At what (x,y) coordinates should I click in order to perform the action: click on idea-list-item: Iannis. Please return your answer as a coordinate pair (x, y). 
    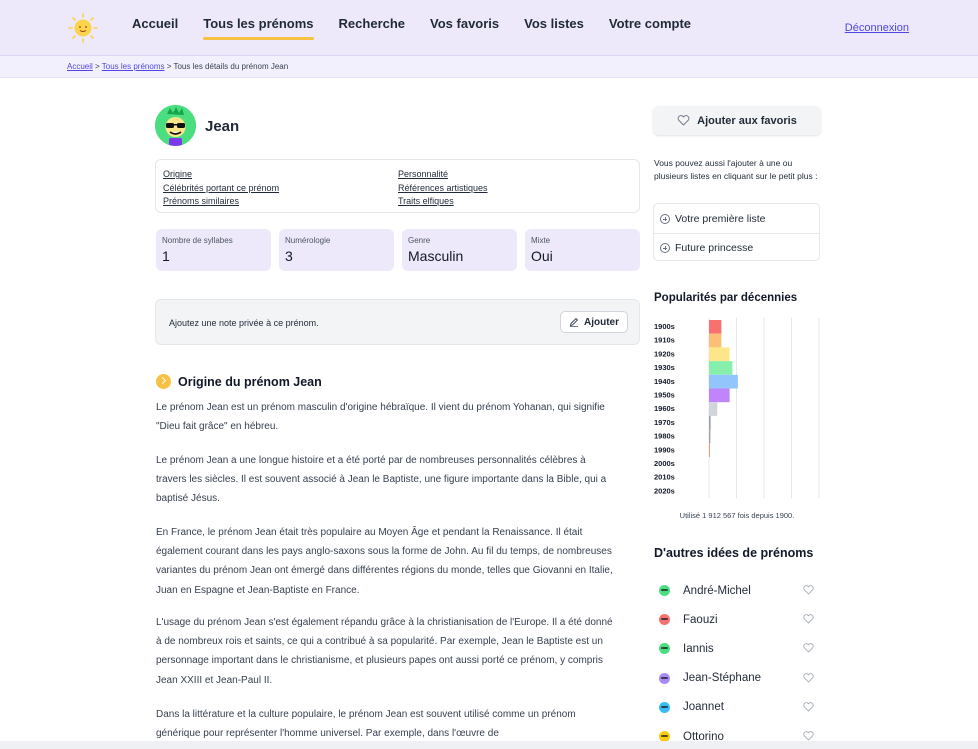
    Looking at the image, I should click on (740, 648).